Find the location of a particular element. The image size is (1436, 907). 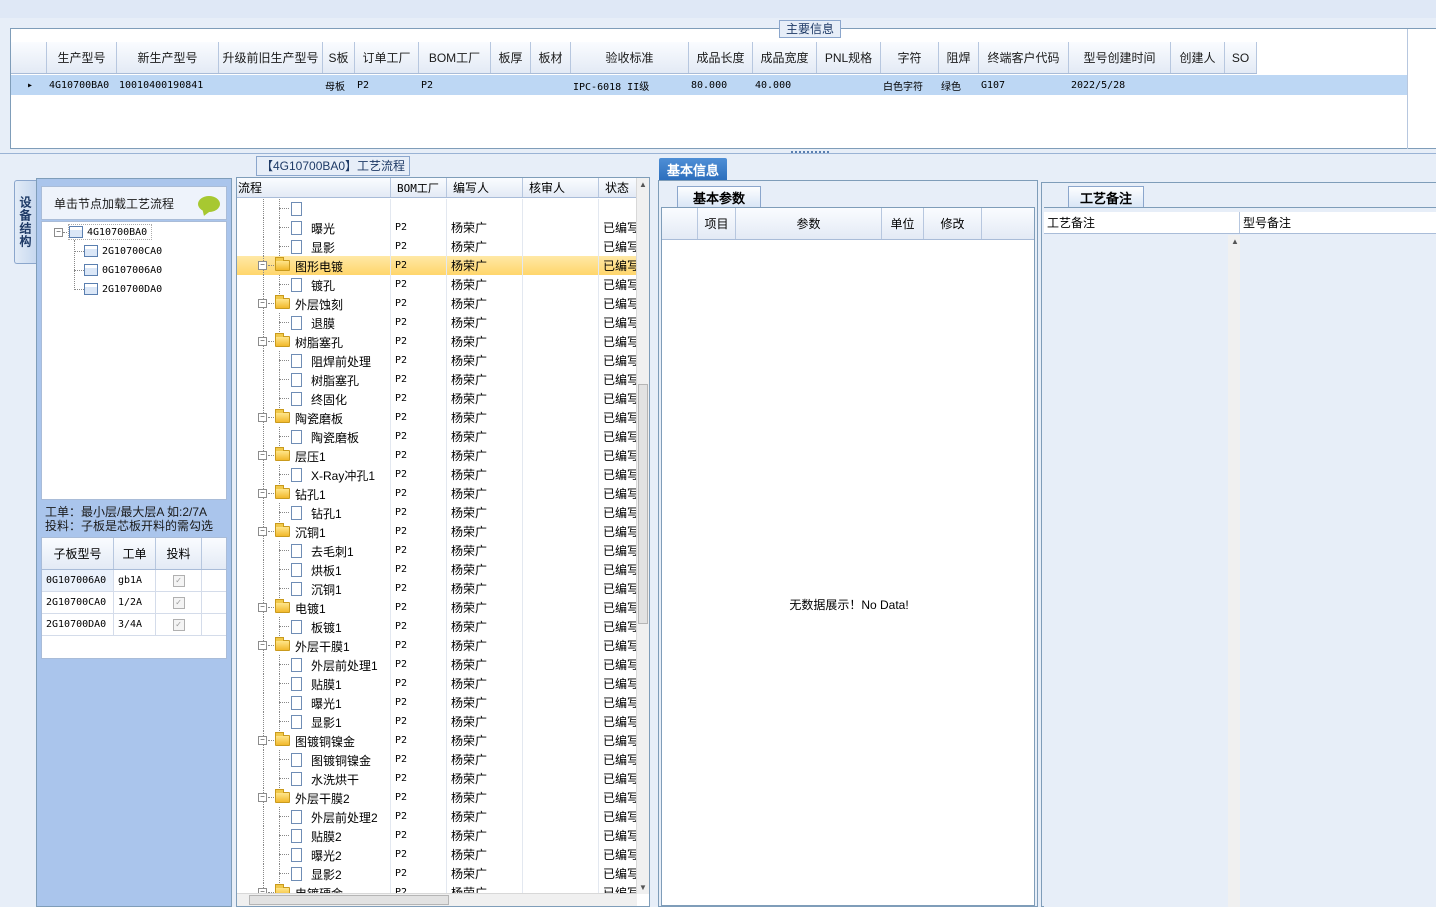

main-col-header: SO is located at coordinates (1241, 57).